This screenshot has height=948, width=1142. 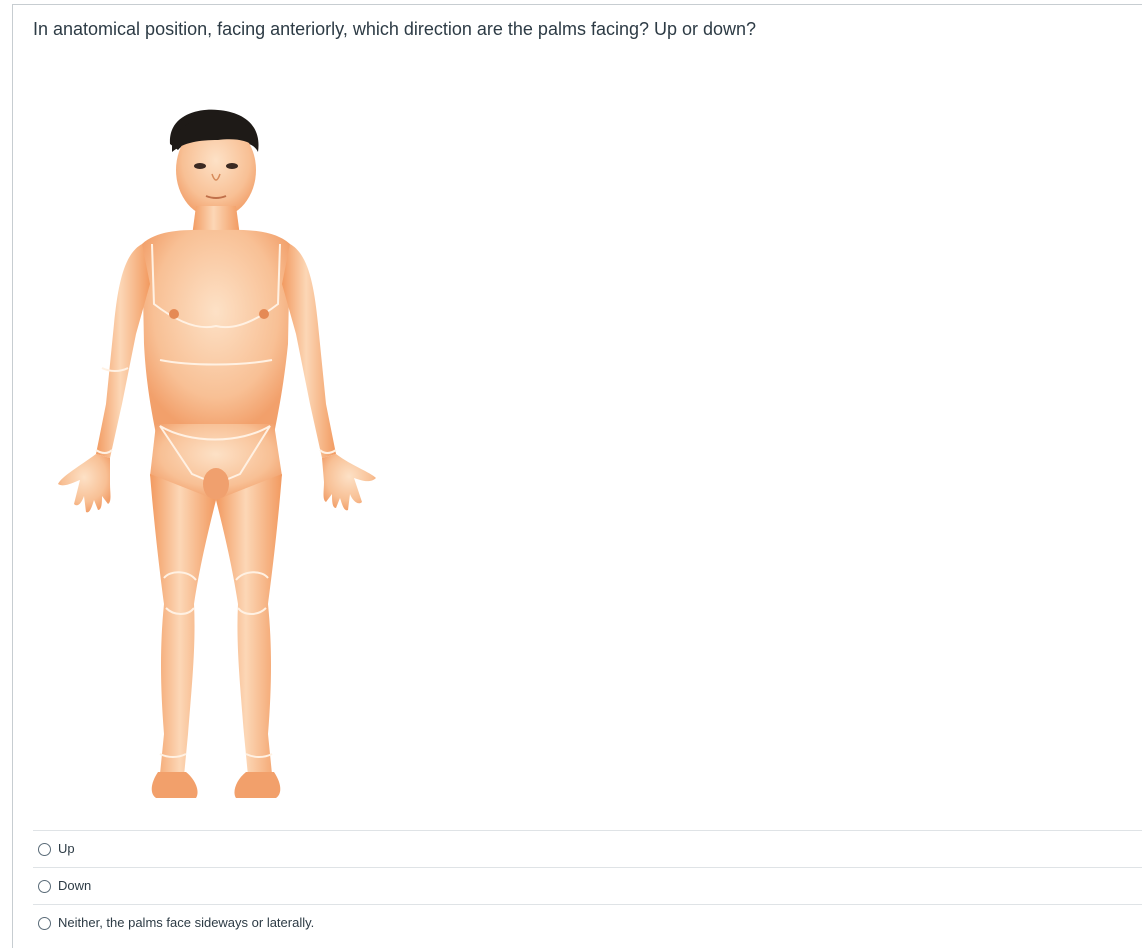 I want to click on answer-label: Up, so click(x=66, y=849).